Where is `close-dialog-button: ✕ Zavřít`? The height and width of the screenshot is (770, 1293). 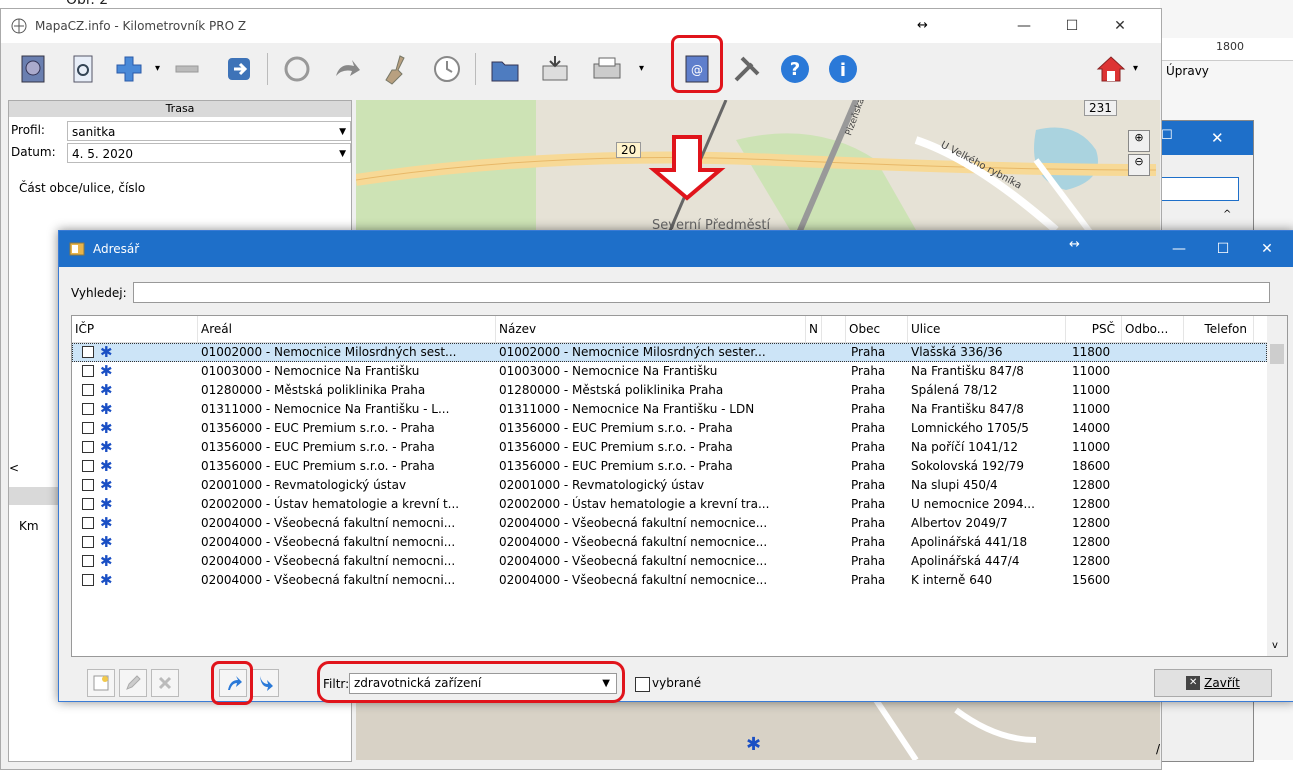 close-dialog-button: ✕ Zavřít is located at coordinates (1213, 683).